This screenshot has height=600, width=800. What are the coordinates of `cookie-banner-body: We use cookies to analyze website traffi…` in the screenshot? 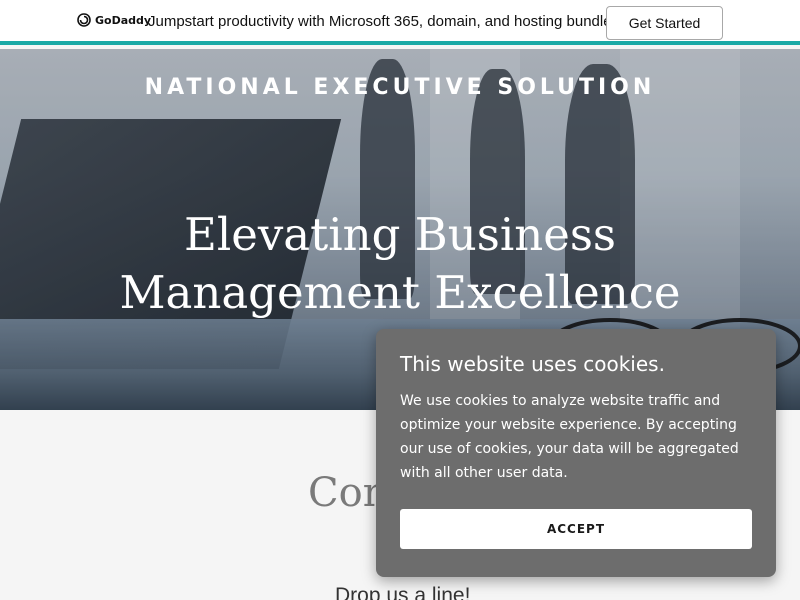 It's located at (569, 437).